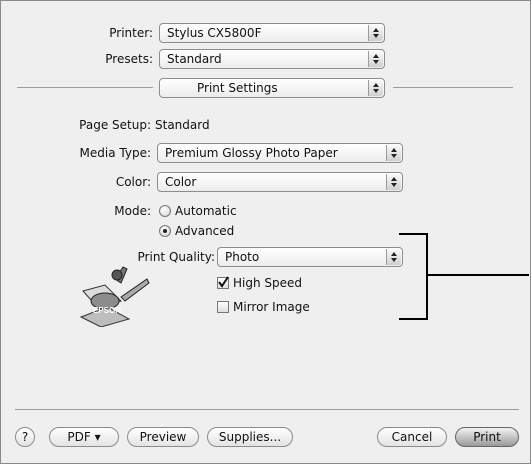  I want to click on pdf-button-label: PDF, so click(79, 437).